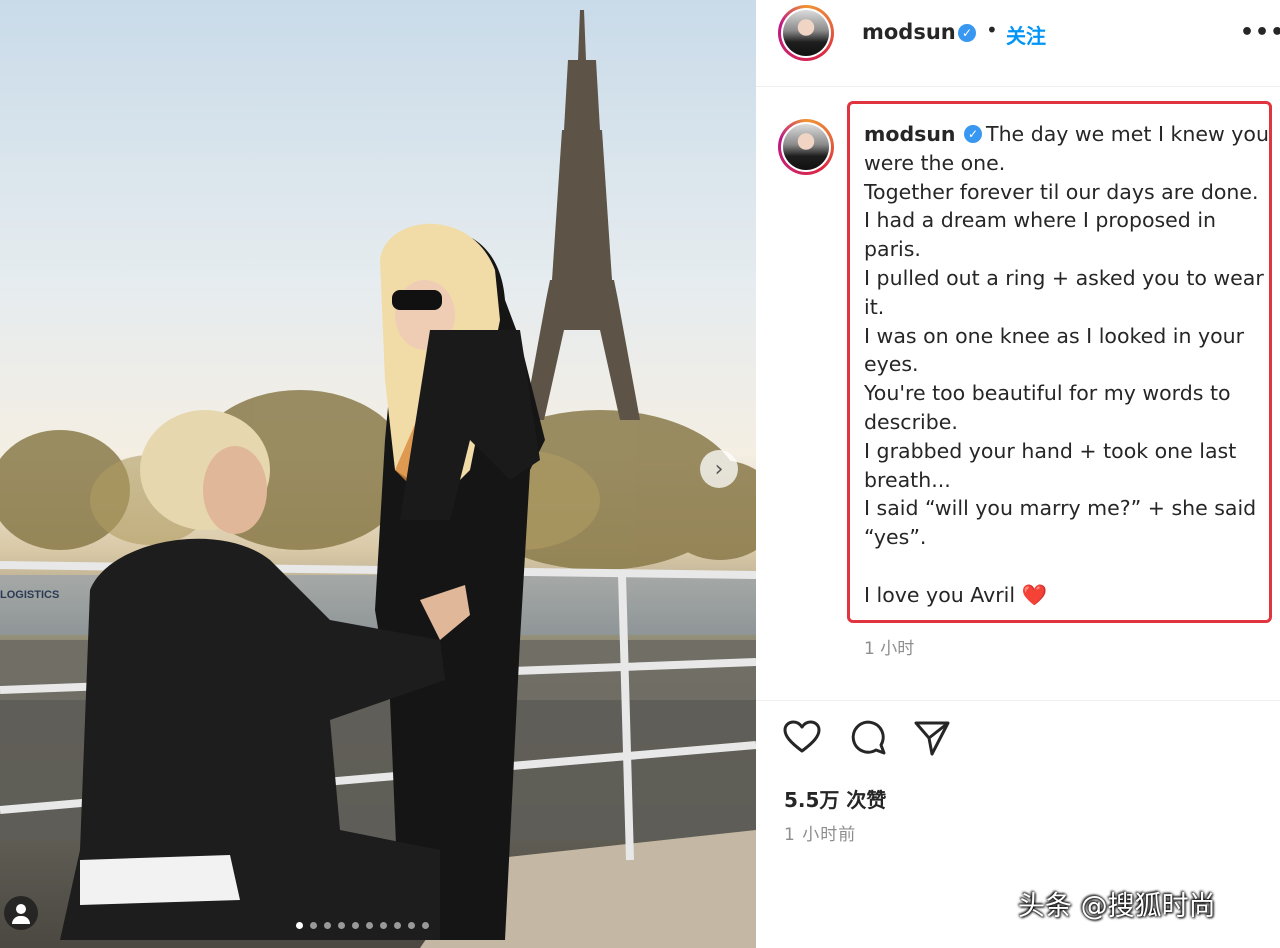 This screenshot has width=1280, height=948. Describe the element at coordinates (1018, 700) in the screenshot. I see `divider` at that location.